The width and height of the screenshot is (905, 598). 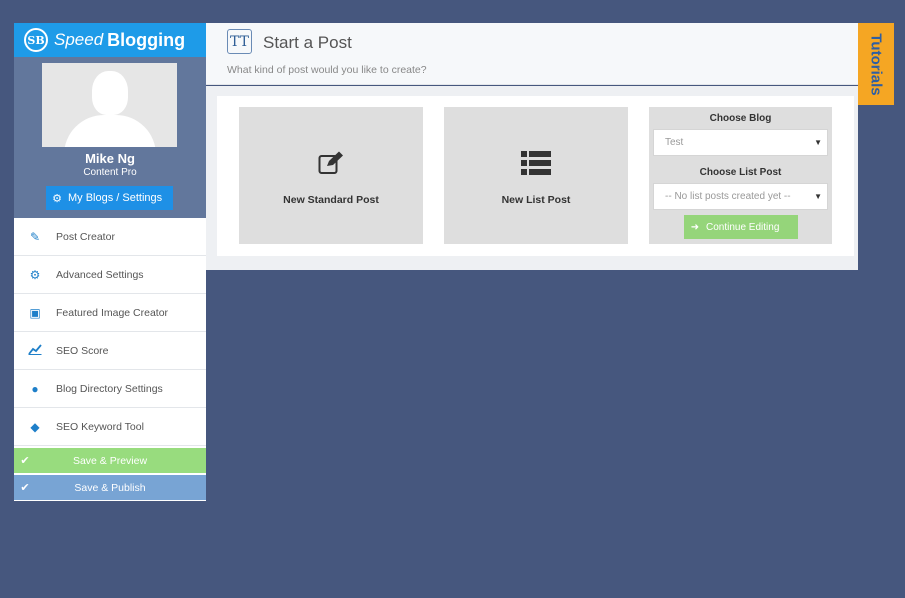 I want to click on choose-blog-value: Test, so click(x=674, y=142).